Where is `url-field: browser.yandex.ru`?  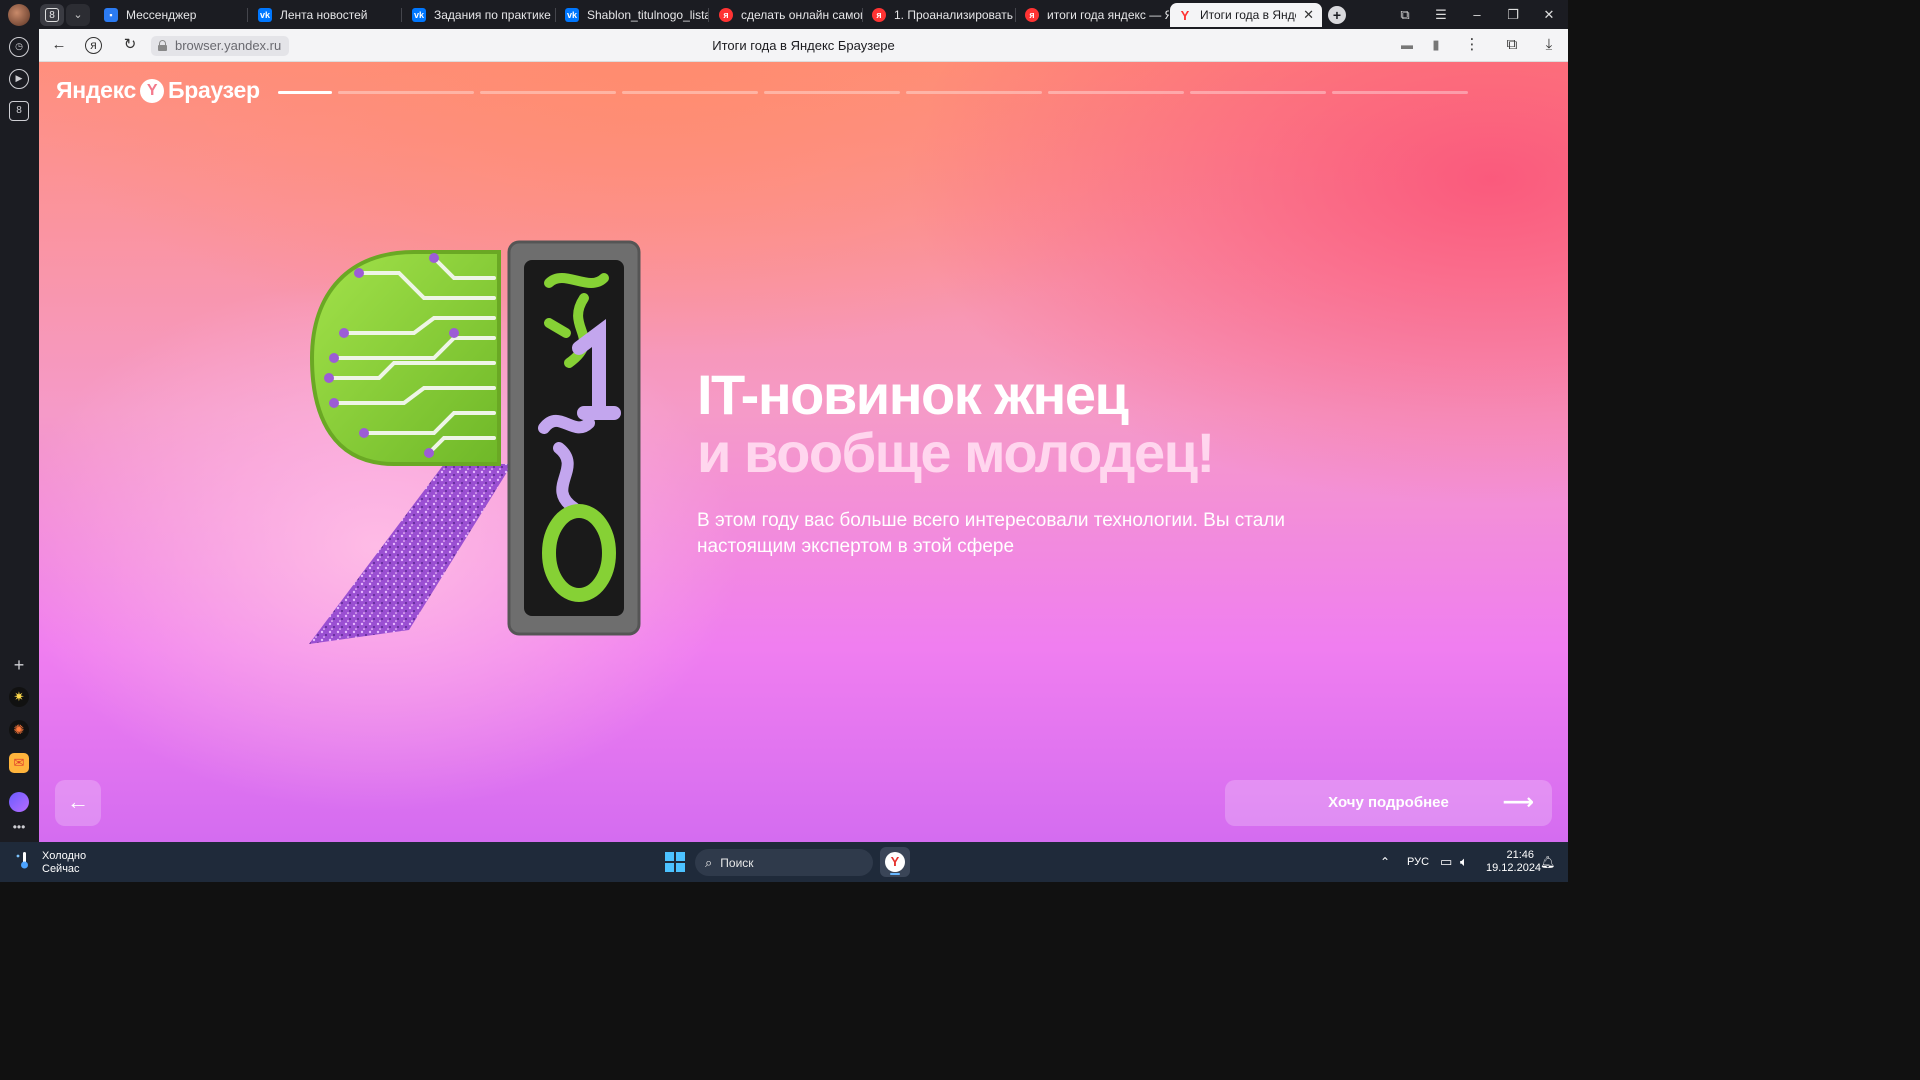
url-field: browser.yandex.ru is located at coordinates (220, 46).